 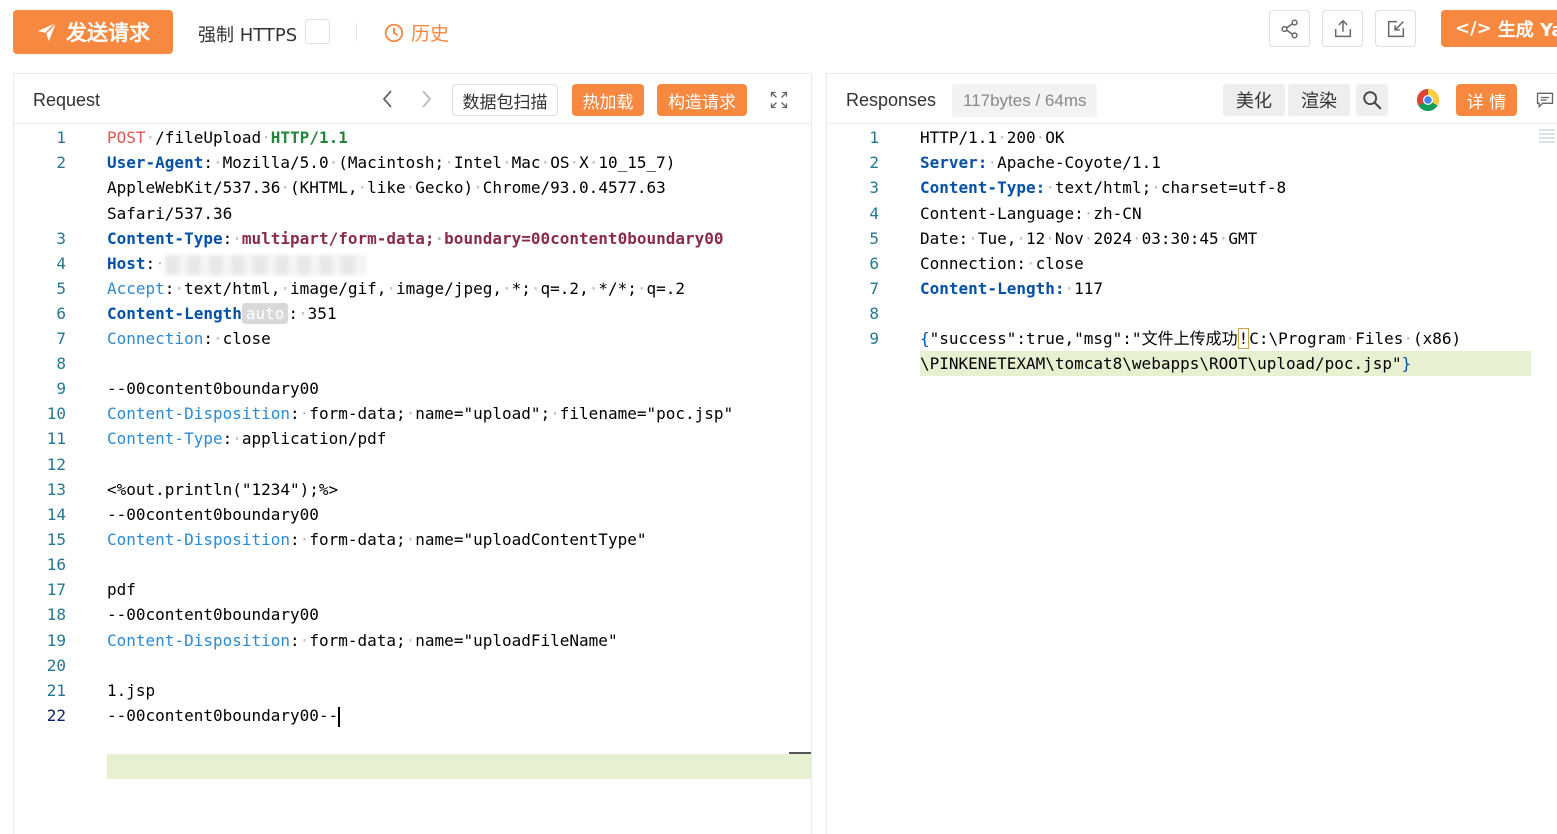 I want to click on beautify-button: 美化, so click(x=1254, y=100).